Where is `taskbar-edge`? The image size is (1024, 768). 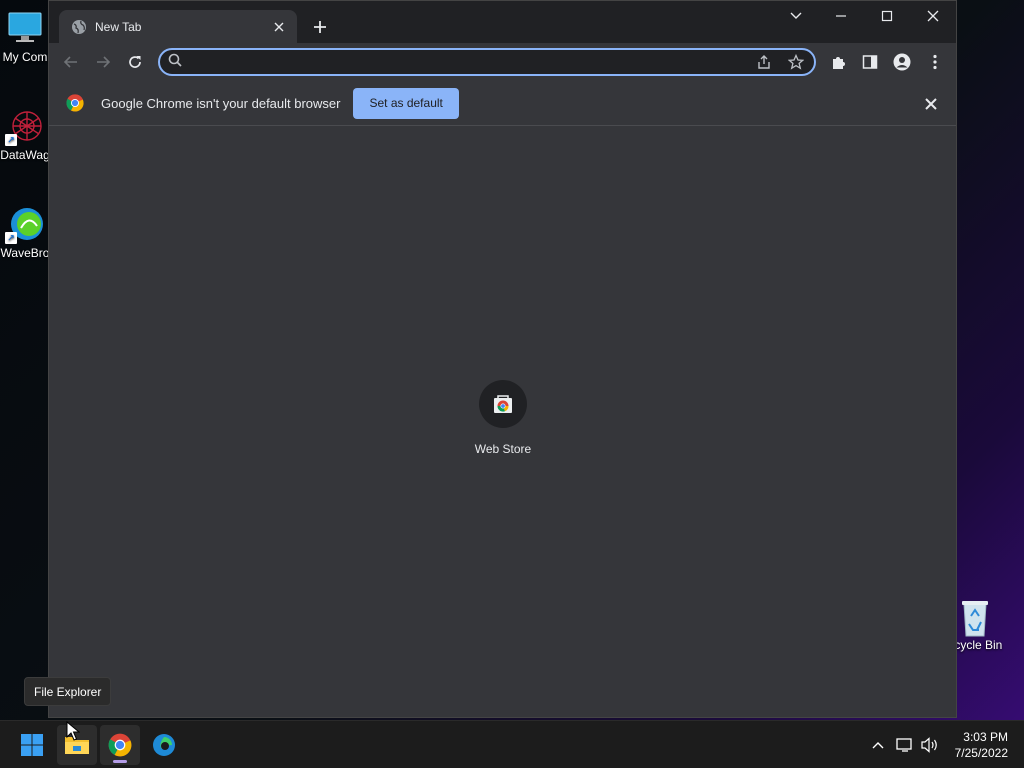
taskbar-edge is located at coordinates (164, 745).